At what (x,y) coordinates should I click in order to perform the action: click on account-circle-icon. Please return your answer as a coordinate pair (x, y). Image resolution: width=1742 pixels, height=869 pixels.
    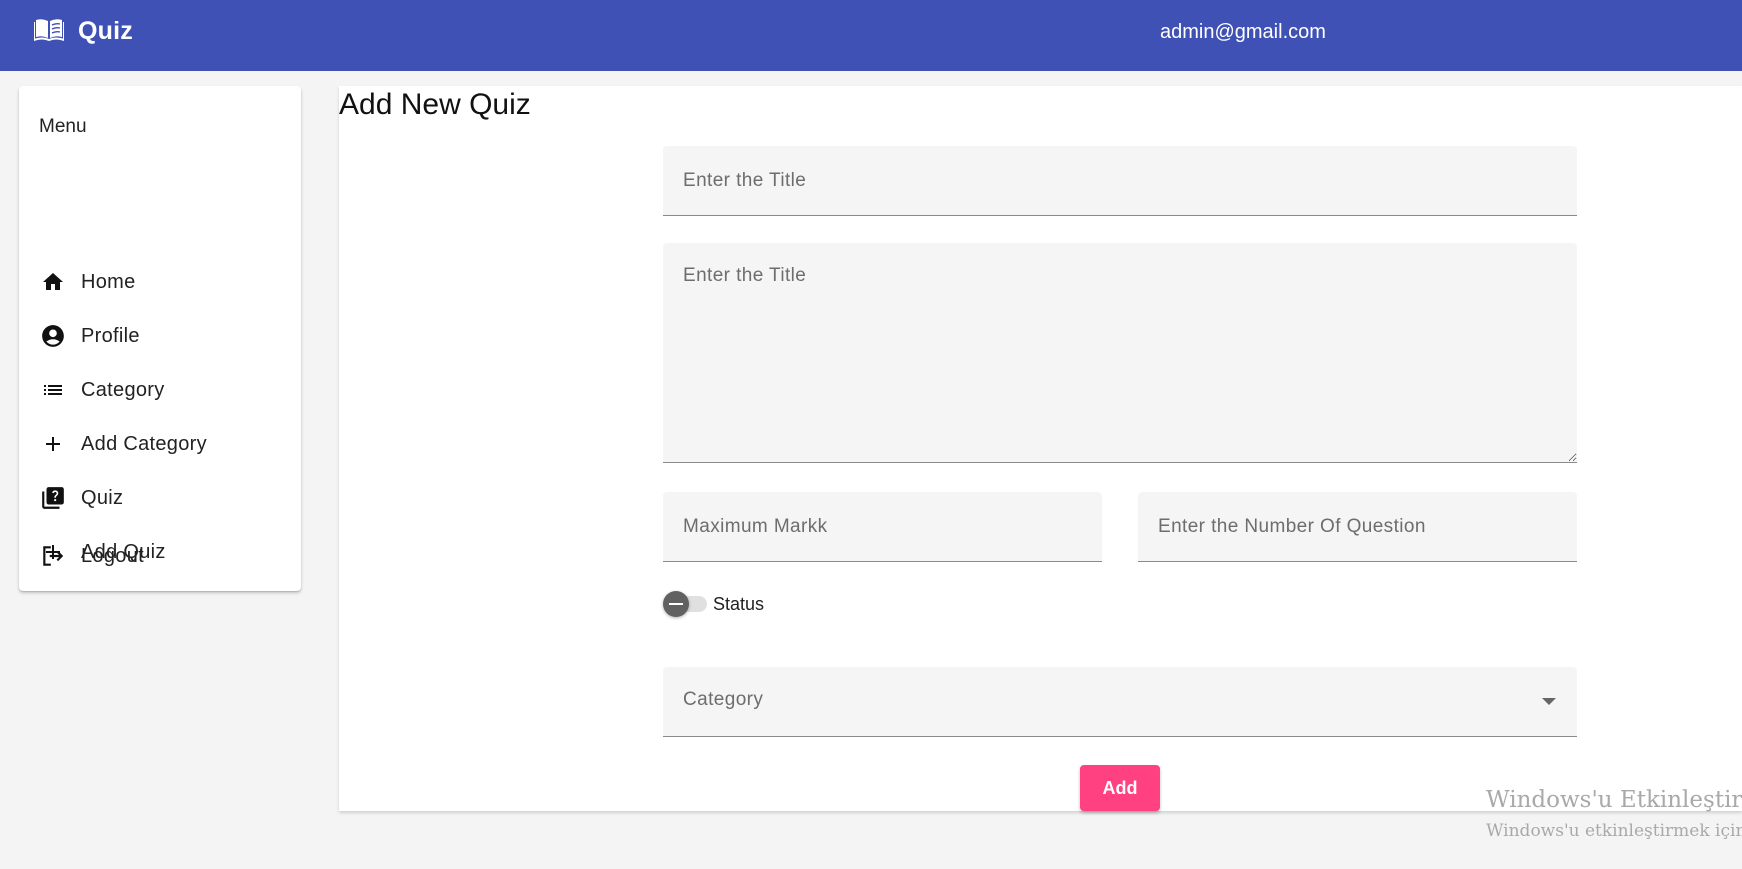
    Looking at the image, I should click on (53, 336).